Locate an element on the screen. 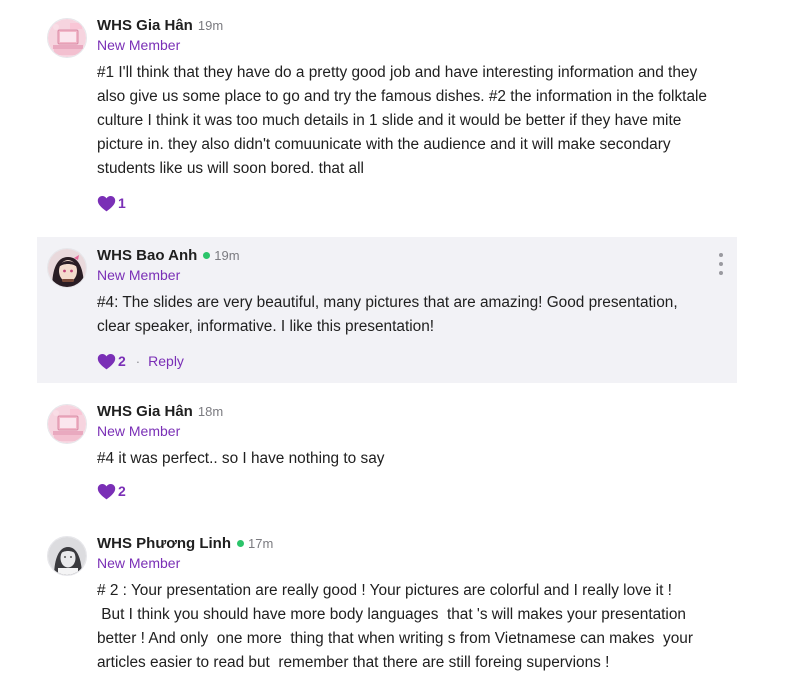 Image resolution: width=792 pixels, height=686 pixels. timestamp: 17m is located at coordinates (261, 543).